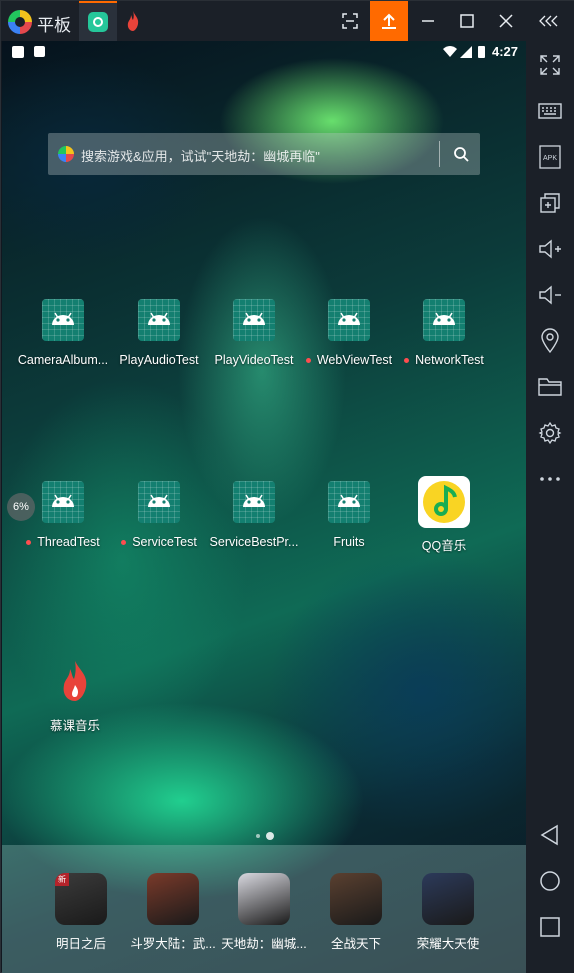  What do you see at coordinates (449, 360) in the screenshot?
I see `app-label-text: NetworkTest` at bounding box center [449, 360].